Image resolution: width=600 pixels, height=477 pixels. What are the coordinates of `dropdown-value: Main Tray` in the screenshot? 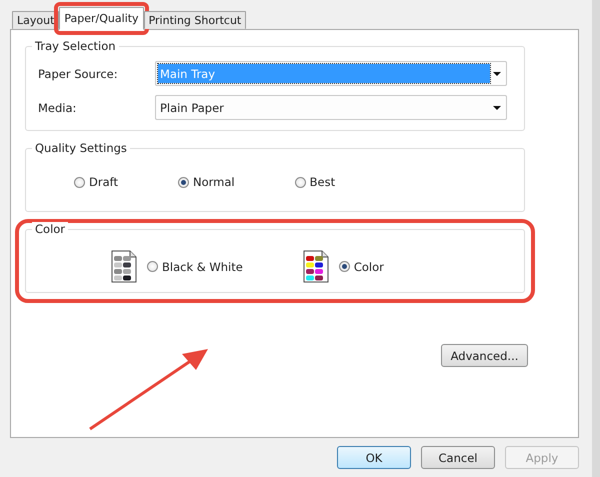 It's located at (324, 73).